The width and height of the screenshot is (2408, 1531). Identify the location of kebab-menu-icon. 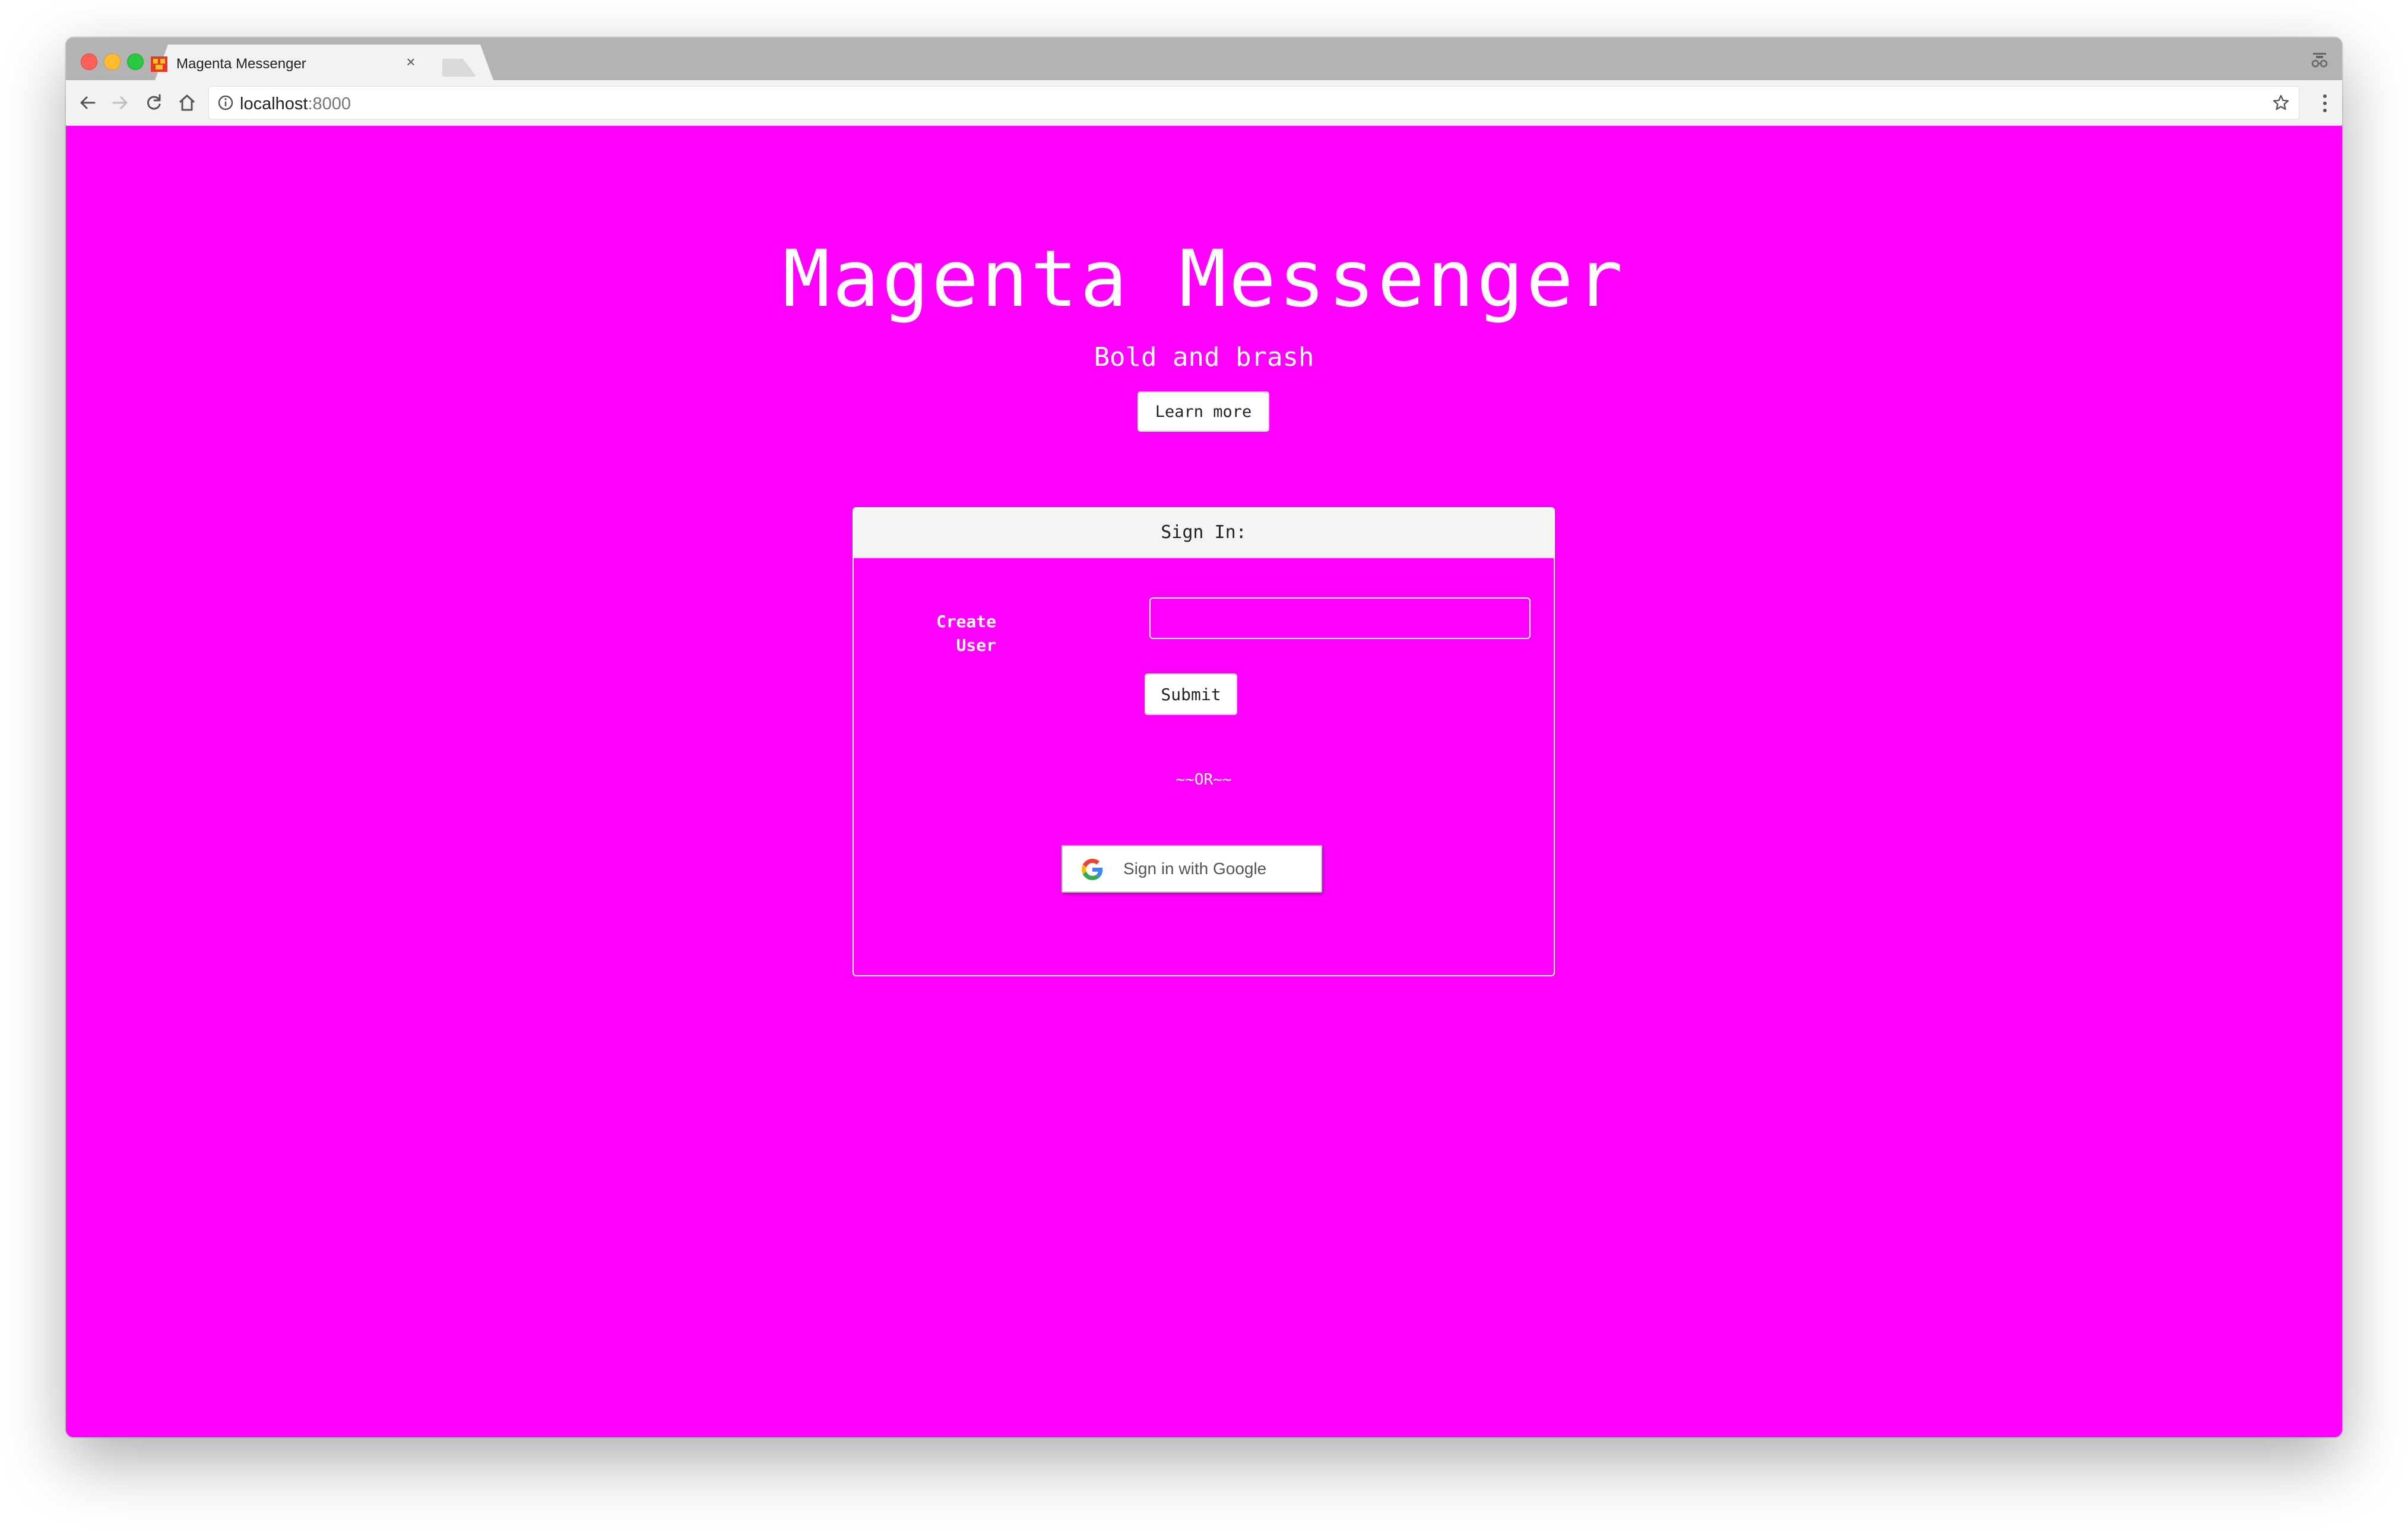
(2325, 103).